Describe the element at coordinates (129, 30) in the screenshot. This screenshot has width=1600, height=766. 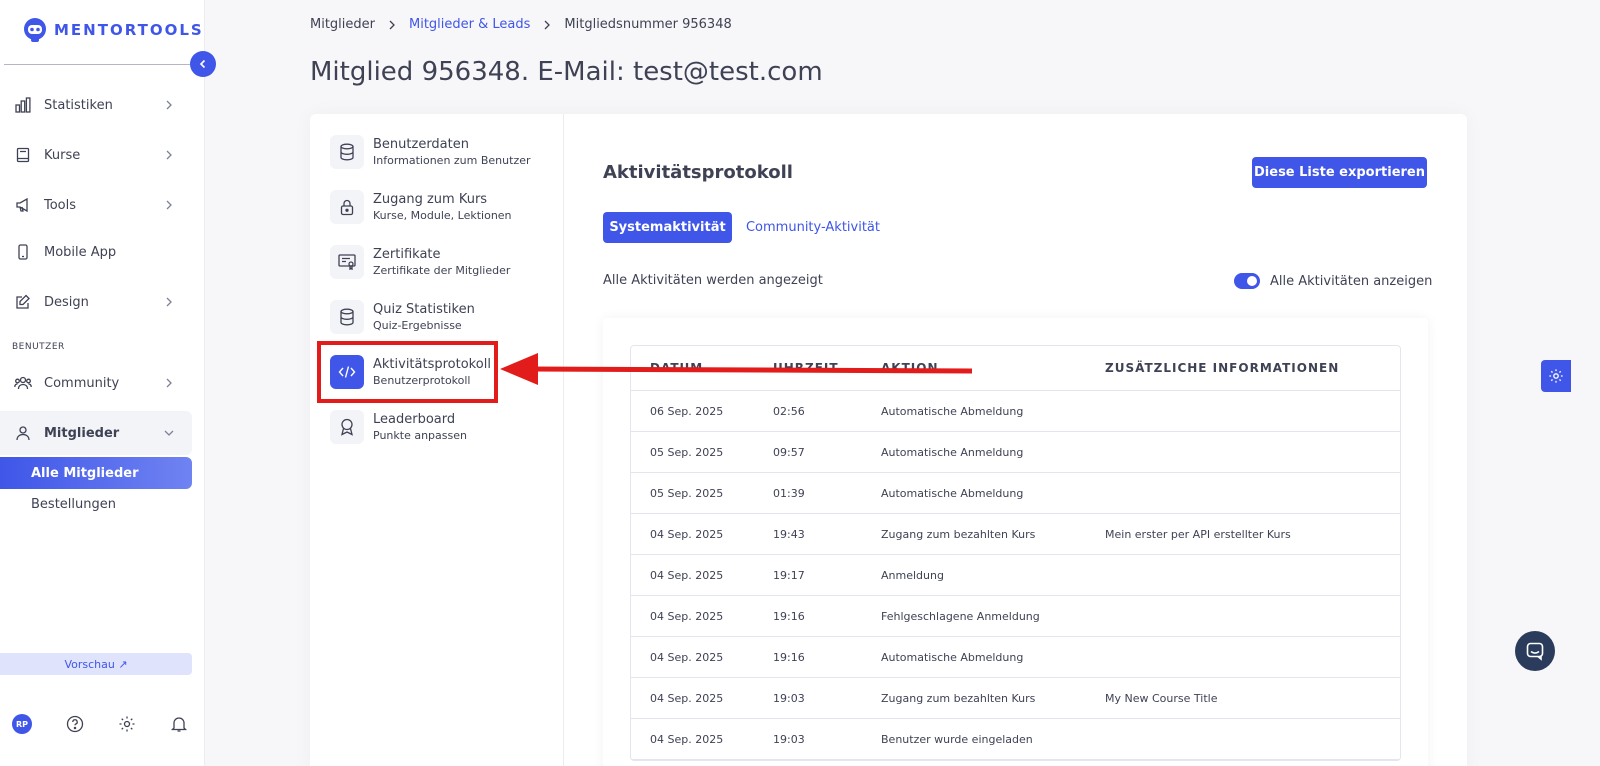
I see `logo-text: MENTORTOOLS` at that location.